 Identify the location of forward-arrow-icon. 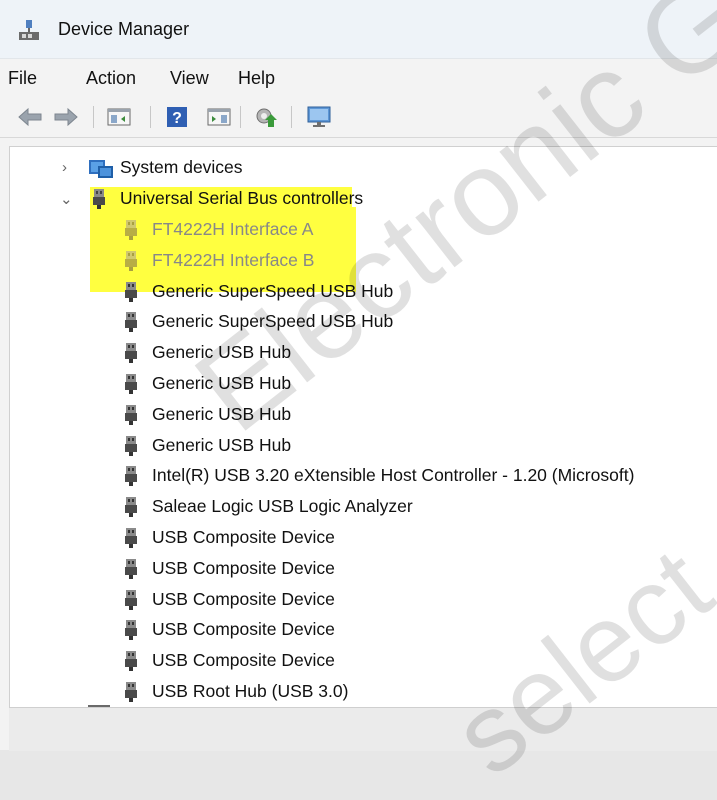
(66, 117).